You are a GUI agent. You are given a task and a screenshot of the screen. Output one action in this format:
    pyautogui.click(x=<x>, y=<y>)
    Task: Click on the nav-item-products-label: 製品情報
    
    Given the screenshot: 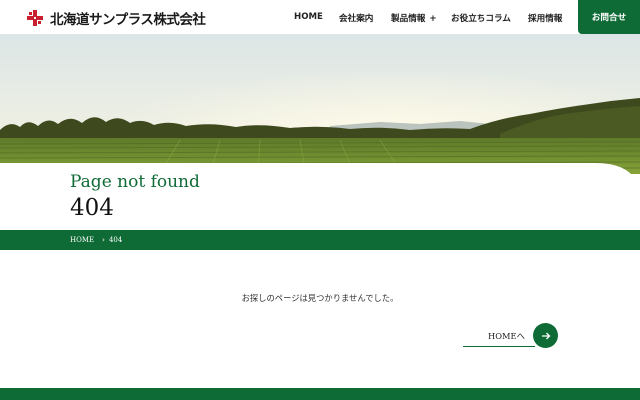 What is the action you would take?
    pyautogui.click(x=408, y=19)
    